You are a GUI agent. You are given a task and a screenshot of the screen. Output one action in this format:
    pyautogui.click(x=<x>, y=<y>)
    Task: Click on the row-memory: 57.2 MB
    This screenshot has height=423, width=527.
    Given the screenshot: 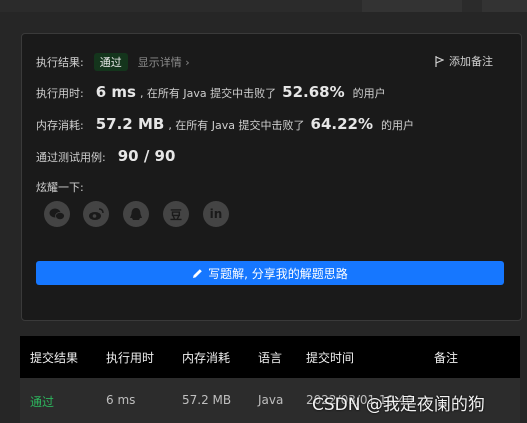 What is the action you would take?
    pyautogui.click(x=207, y=400)
    